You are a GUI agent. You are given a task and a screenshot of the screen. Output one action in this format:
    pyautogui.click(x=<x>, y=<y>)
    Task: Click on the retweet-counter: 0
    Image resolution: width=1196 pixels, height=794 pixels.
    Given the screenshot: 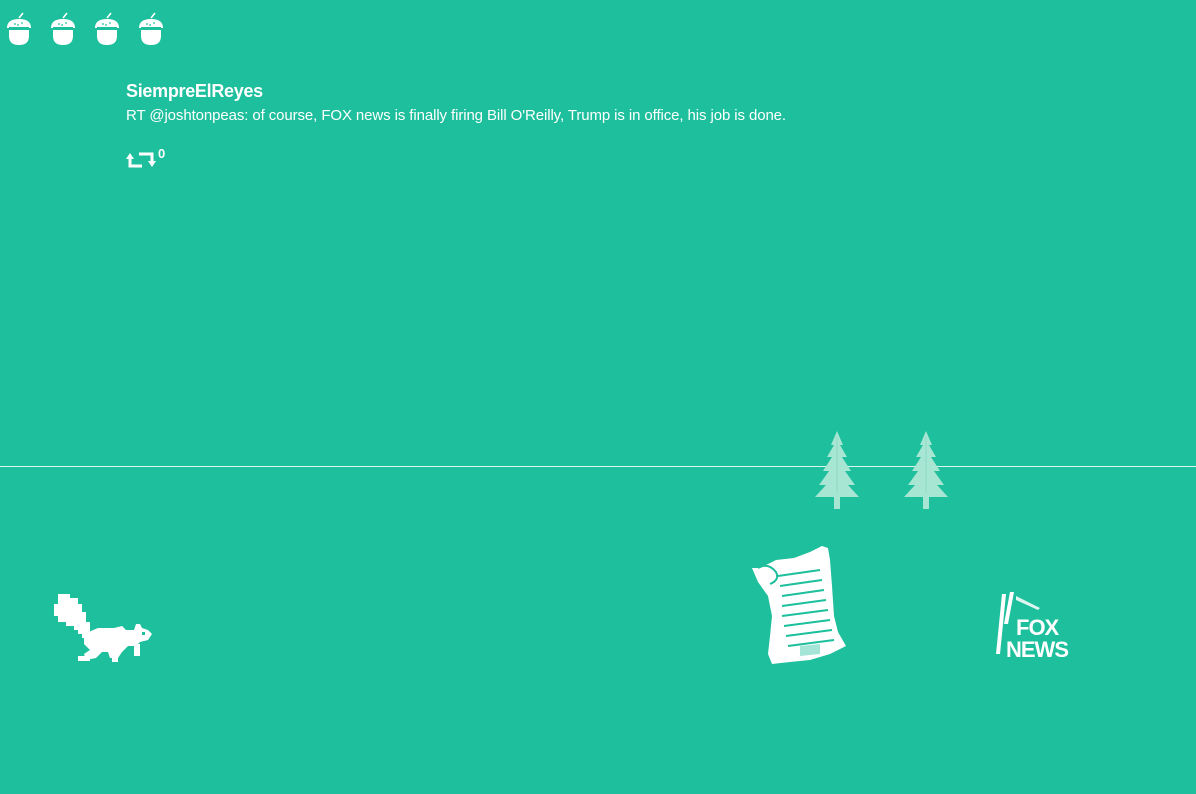 What is the action you would take?
    pyautogui.click(x=146, y=159)
    